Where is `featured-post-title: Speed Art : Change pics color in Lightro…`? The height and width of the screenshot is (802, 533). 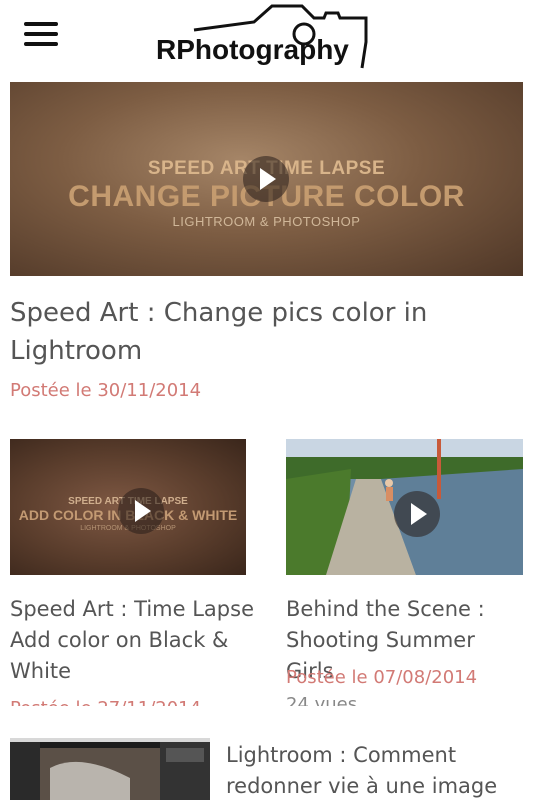 featured-post-title: Speed Art : Change pics color in Lightro… is located at coordinates (220, 332).